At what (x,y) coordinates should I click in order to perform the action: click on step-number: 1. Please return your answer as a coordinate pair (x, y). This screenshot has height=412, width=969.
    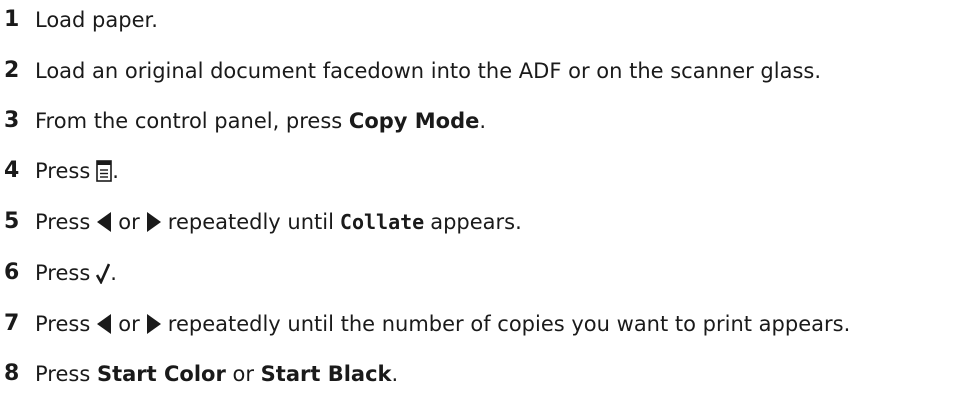
    Looking at the image, I should click on (12, 19).